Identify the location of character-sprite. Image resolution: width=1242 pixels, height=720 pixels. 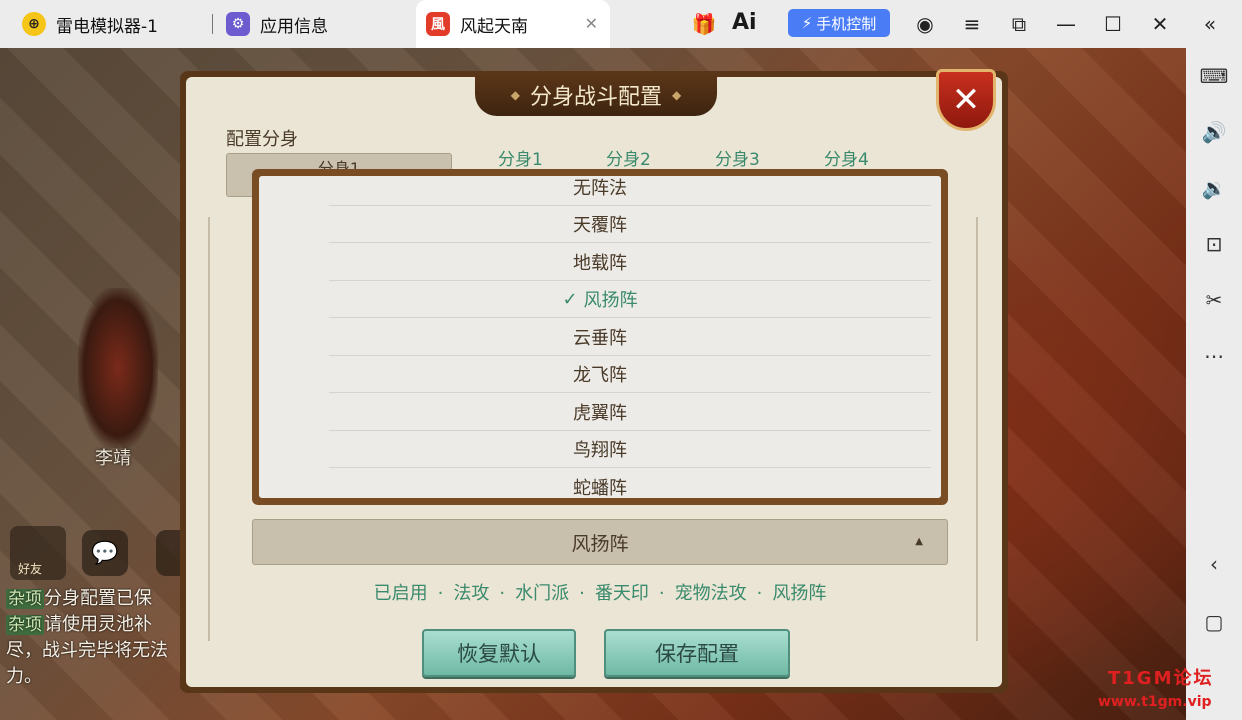
(118, 368).